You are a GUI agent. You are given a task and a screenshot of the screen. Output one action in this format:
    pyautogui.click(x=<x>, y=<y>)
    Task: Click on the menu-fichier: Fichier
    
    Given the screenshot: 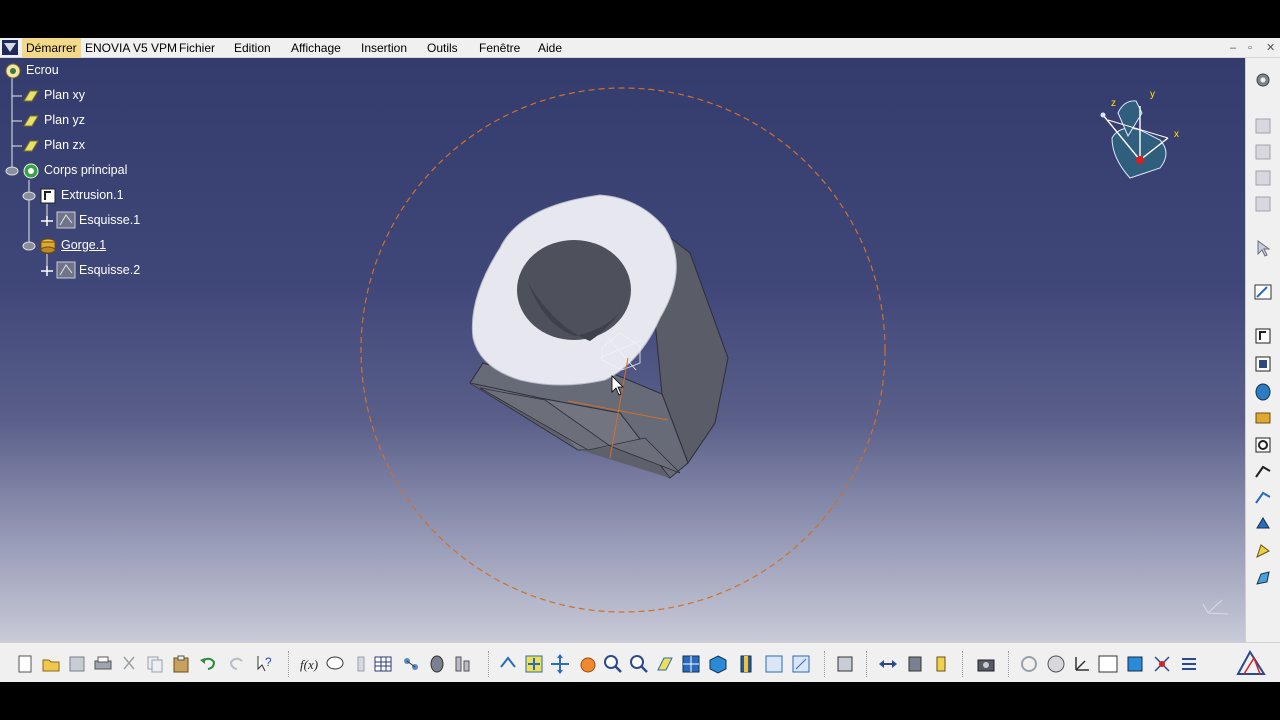 What is the action you would take?
    pyautogui.click(x=197, y=48)
    